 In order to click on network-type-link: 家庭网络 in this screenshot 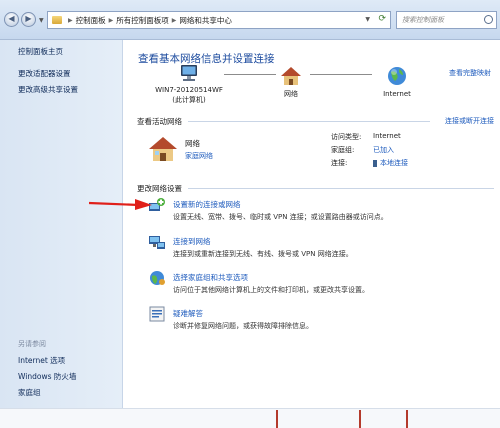, I will do `click(199, 156)`.